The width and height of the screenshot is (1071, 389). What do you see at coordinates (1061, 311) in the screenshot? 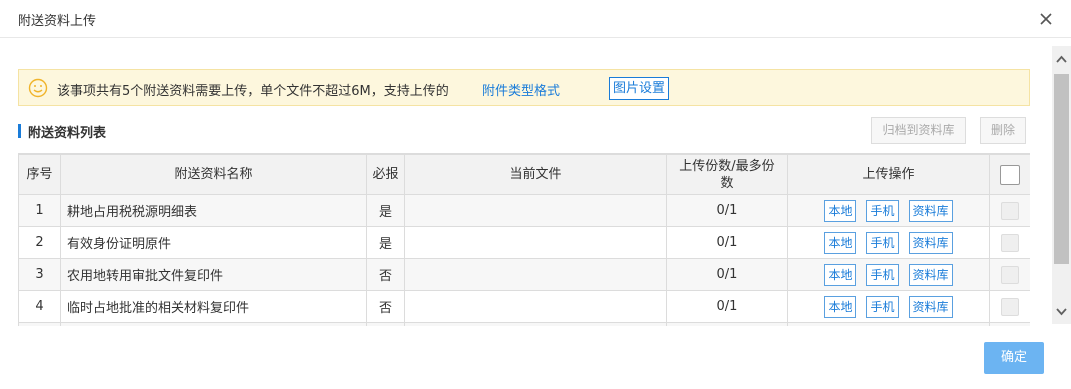
I see `scroll-down-icon` at bounding box center [1061, 311].